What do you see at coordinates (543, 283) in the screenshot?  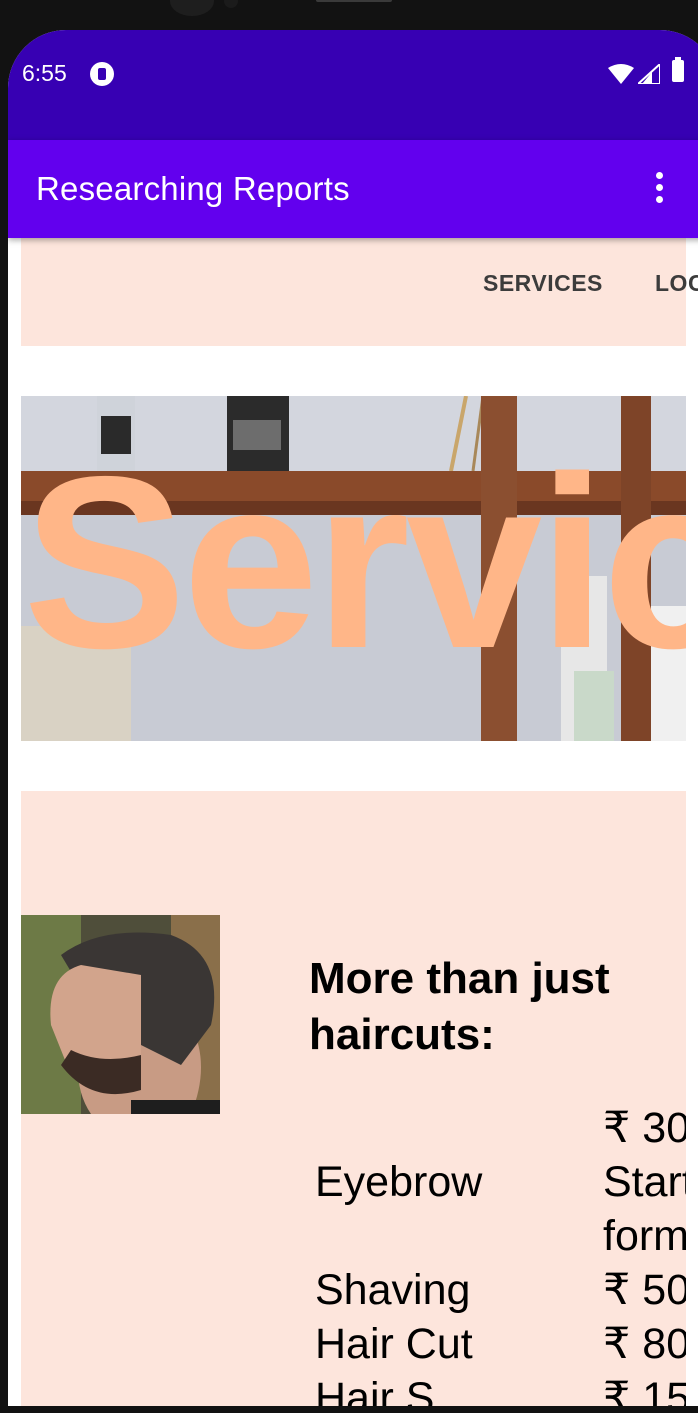 I see `nav-link-services: SERVICES` at bounding box center [543, 283].